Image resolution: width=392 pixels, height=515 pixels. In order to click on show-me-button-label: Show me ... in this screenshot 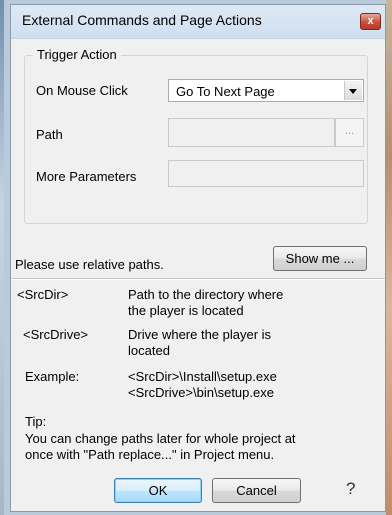, I will do `click(320, 258)`.